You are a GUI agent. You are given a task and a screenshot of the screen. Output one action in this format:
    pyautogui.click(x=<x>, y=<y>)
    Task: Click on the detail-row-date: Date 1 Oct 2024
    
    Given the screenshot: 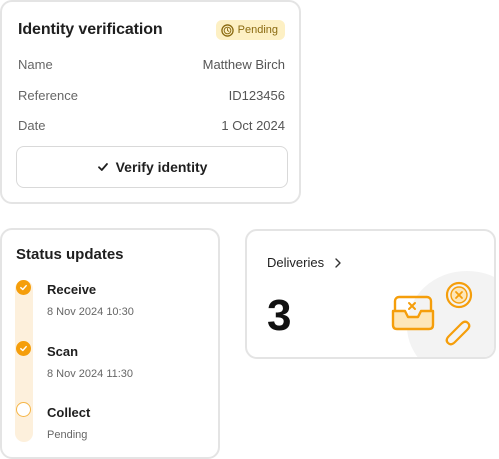 What is the action you would take?
    pyautogui.click(x=151, y=125)
    